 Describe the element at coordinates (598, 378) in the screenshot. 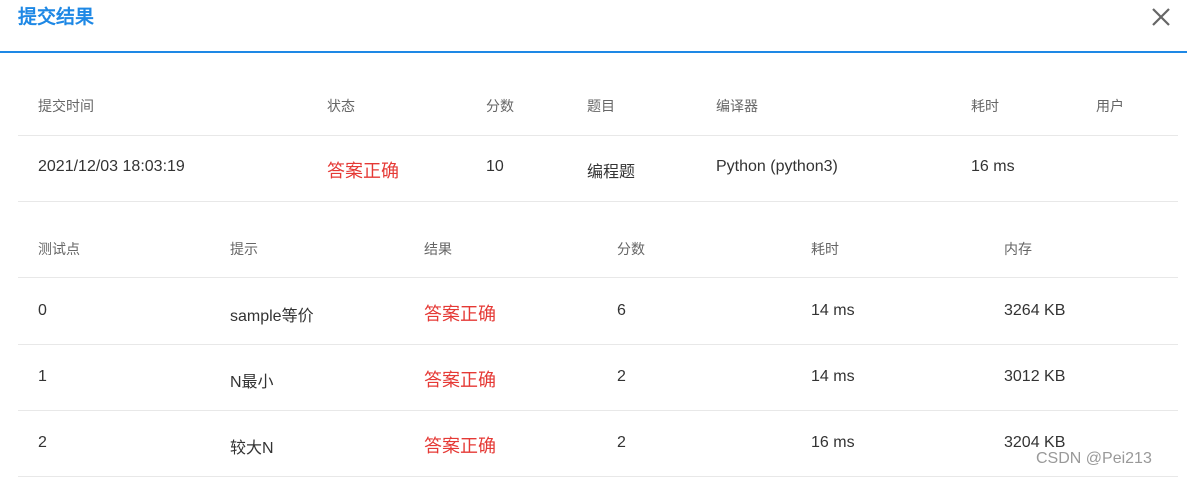

I see `table-row: 1 N最小 答案正确 2 14 ms 3012 KB` at that location.